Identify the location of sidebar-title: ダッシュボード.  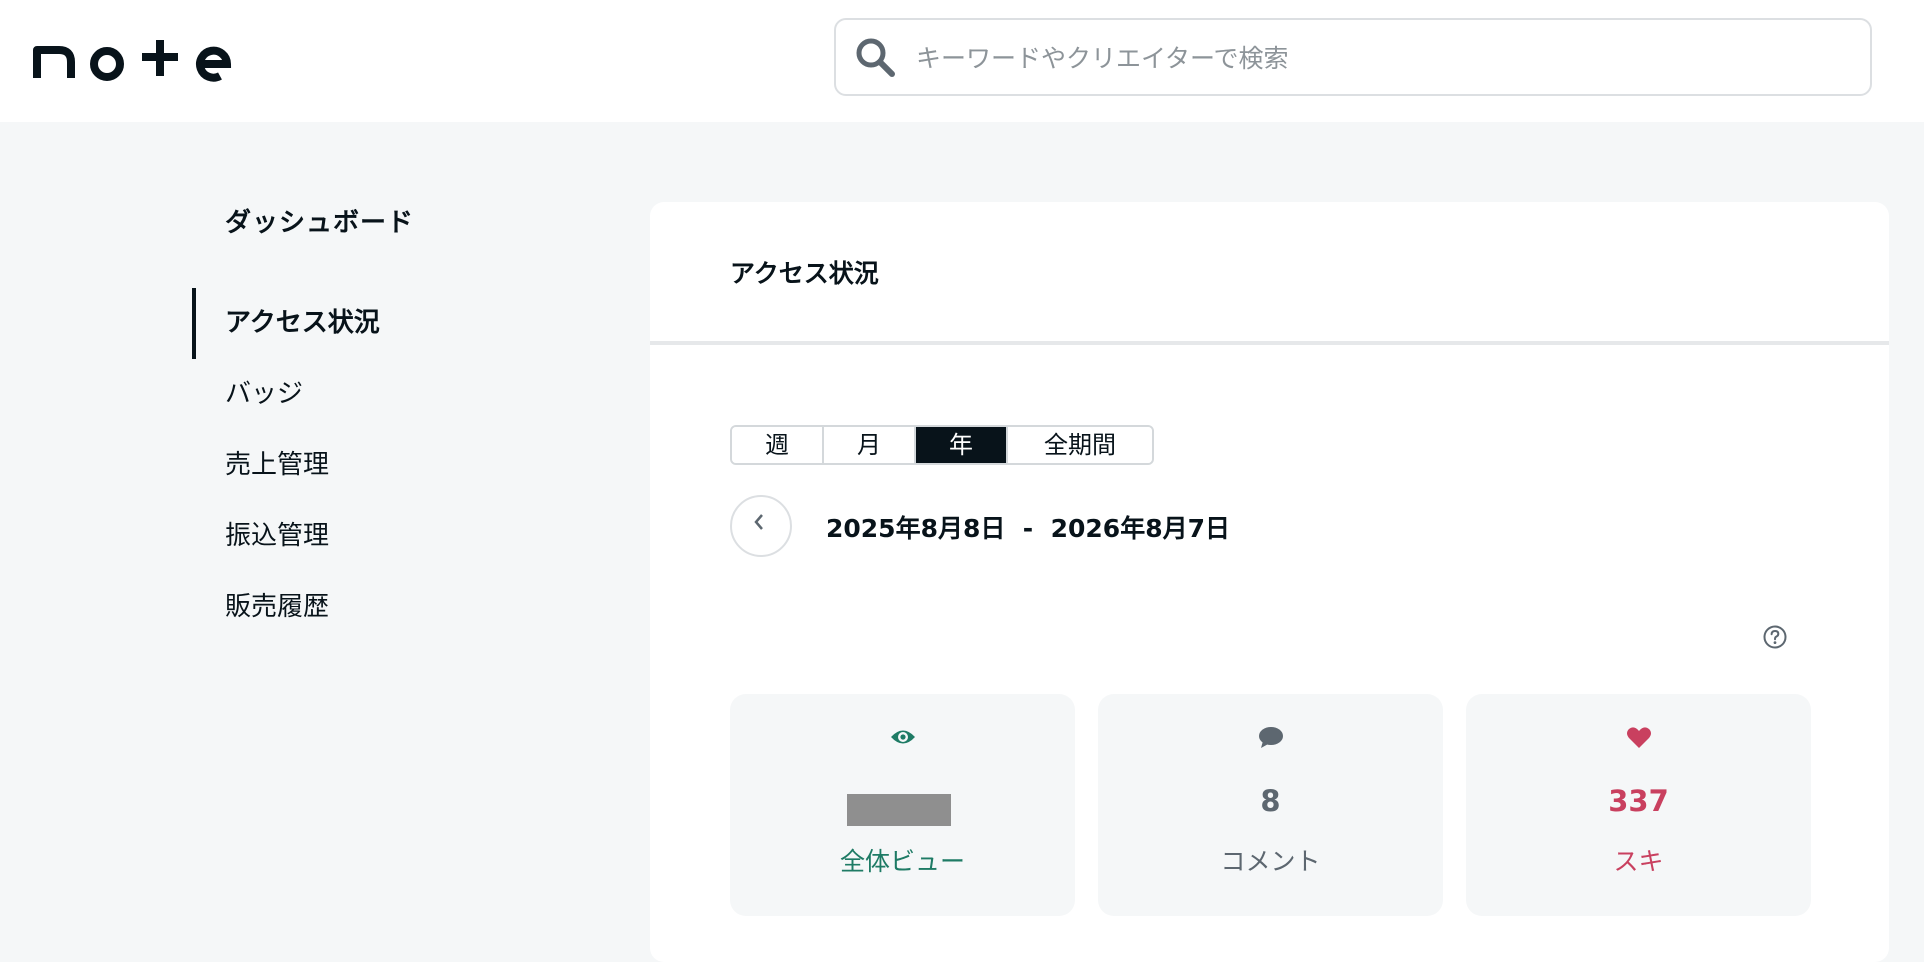
(320, 223).